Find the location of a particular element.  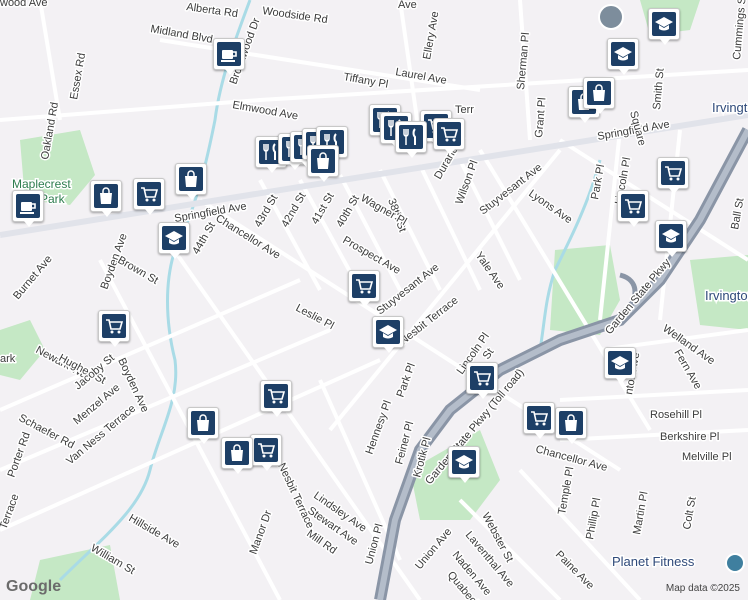

gas-station-icon is located at coordinates (611, 17).